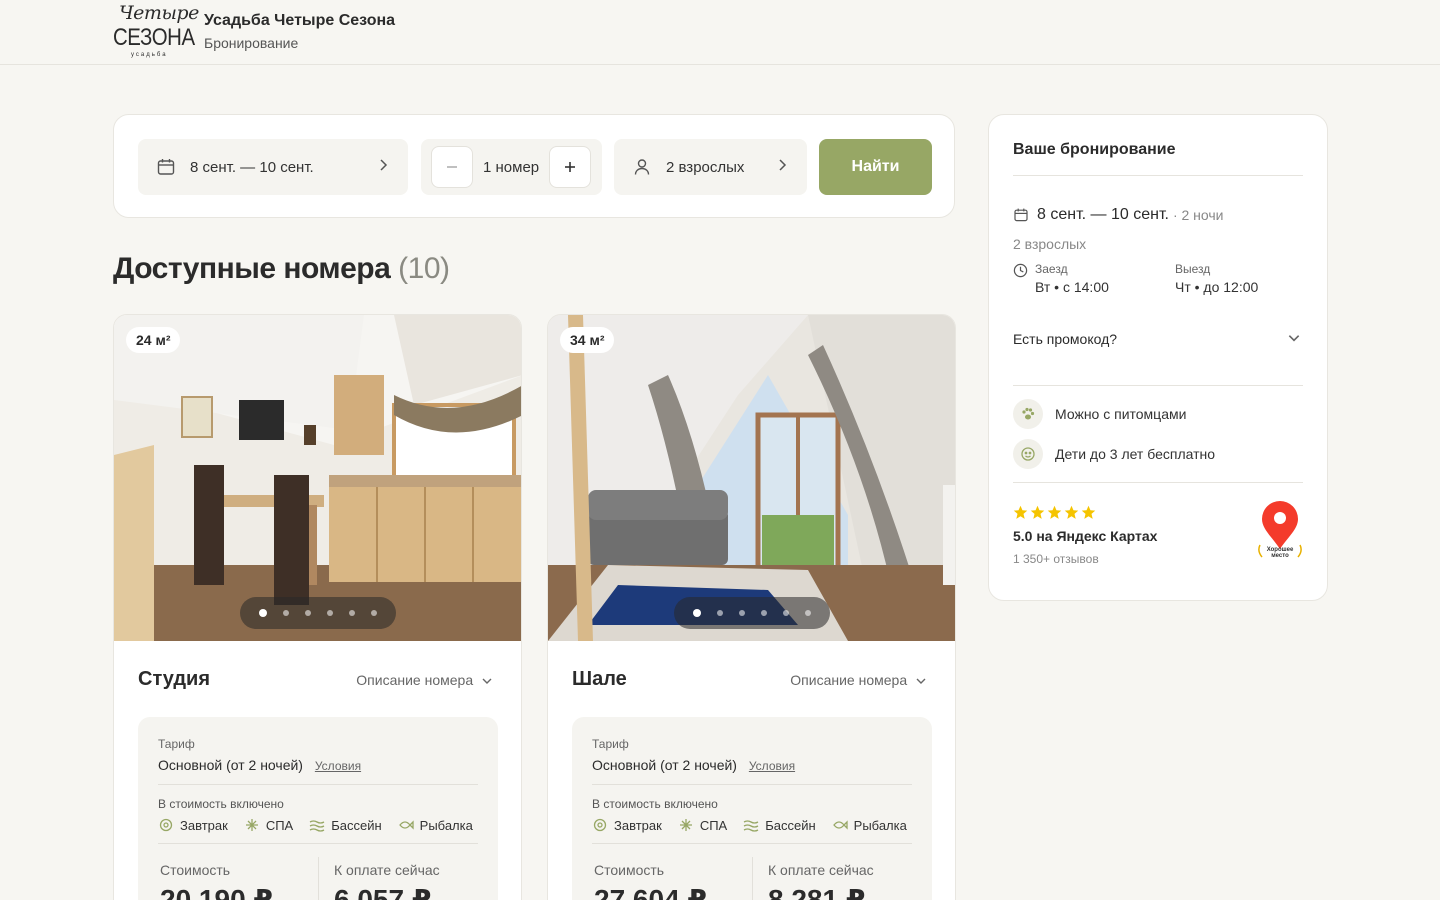  What do you see at coordinates (1028, 454) in the screenshot?
I see `smile-icon` at bounding box center [1028, 454].